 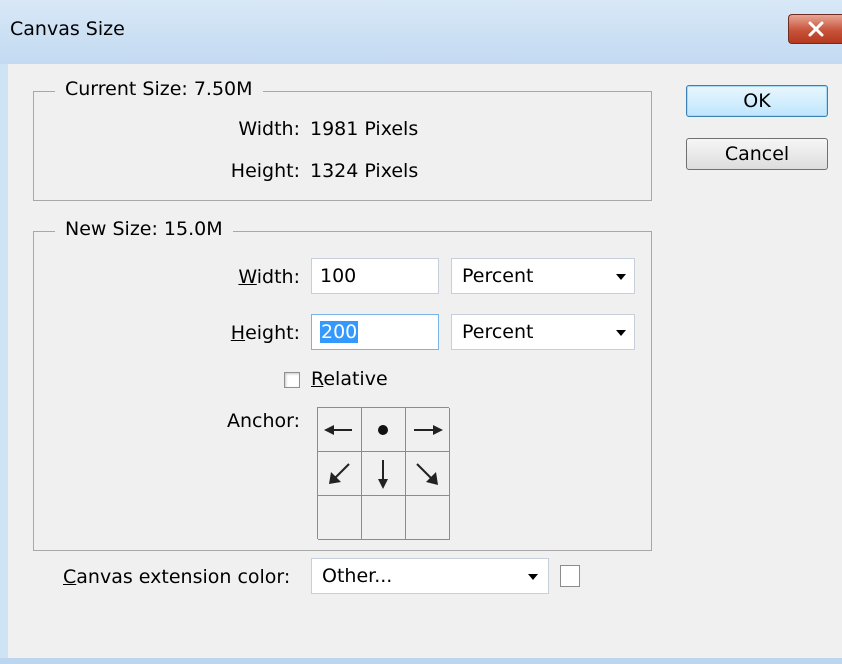 What do you see at coordinates (375, 276) in the screenshot?
I see `new-width-input: 100` at bounding box center [375, 276].